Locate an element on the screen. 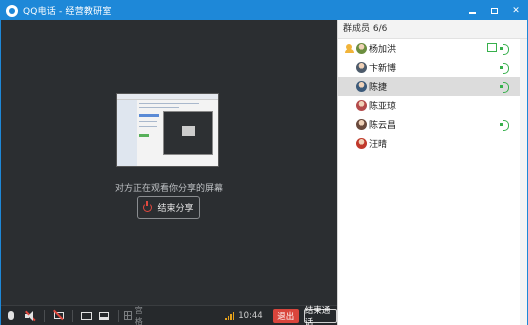 The height and width of the screenshot is (325, 528). close-button: ✕ is located at coordinates (516, 10).